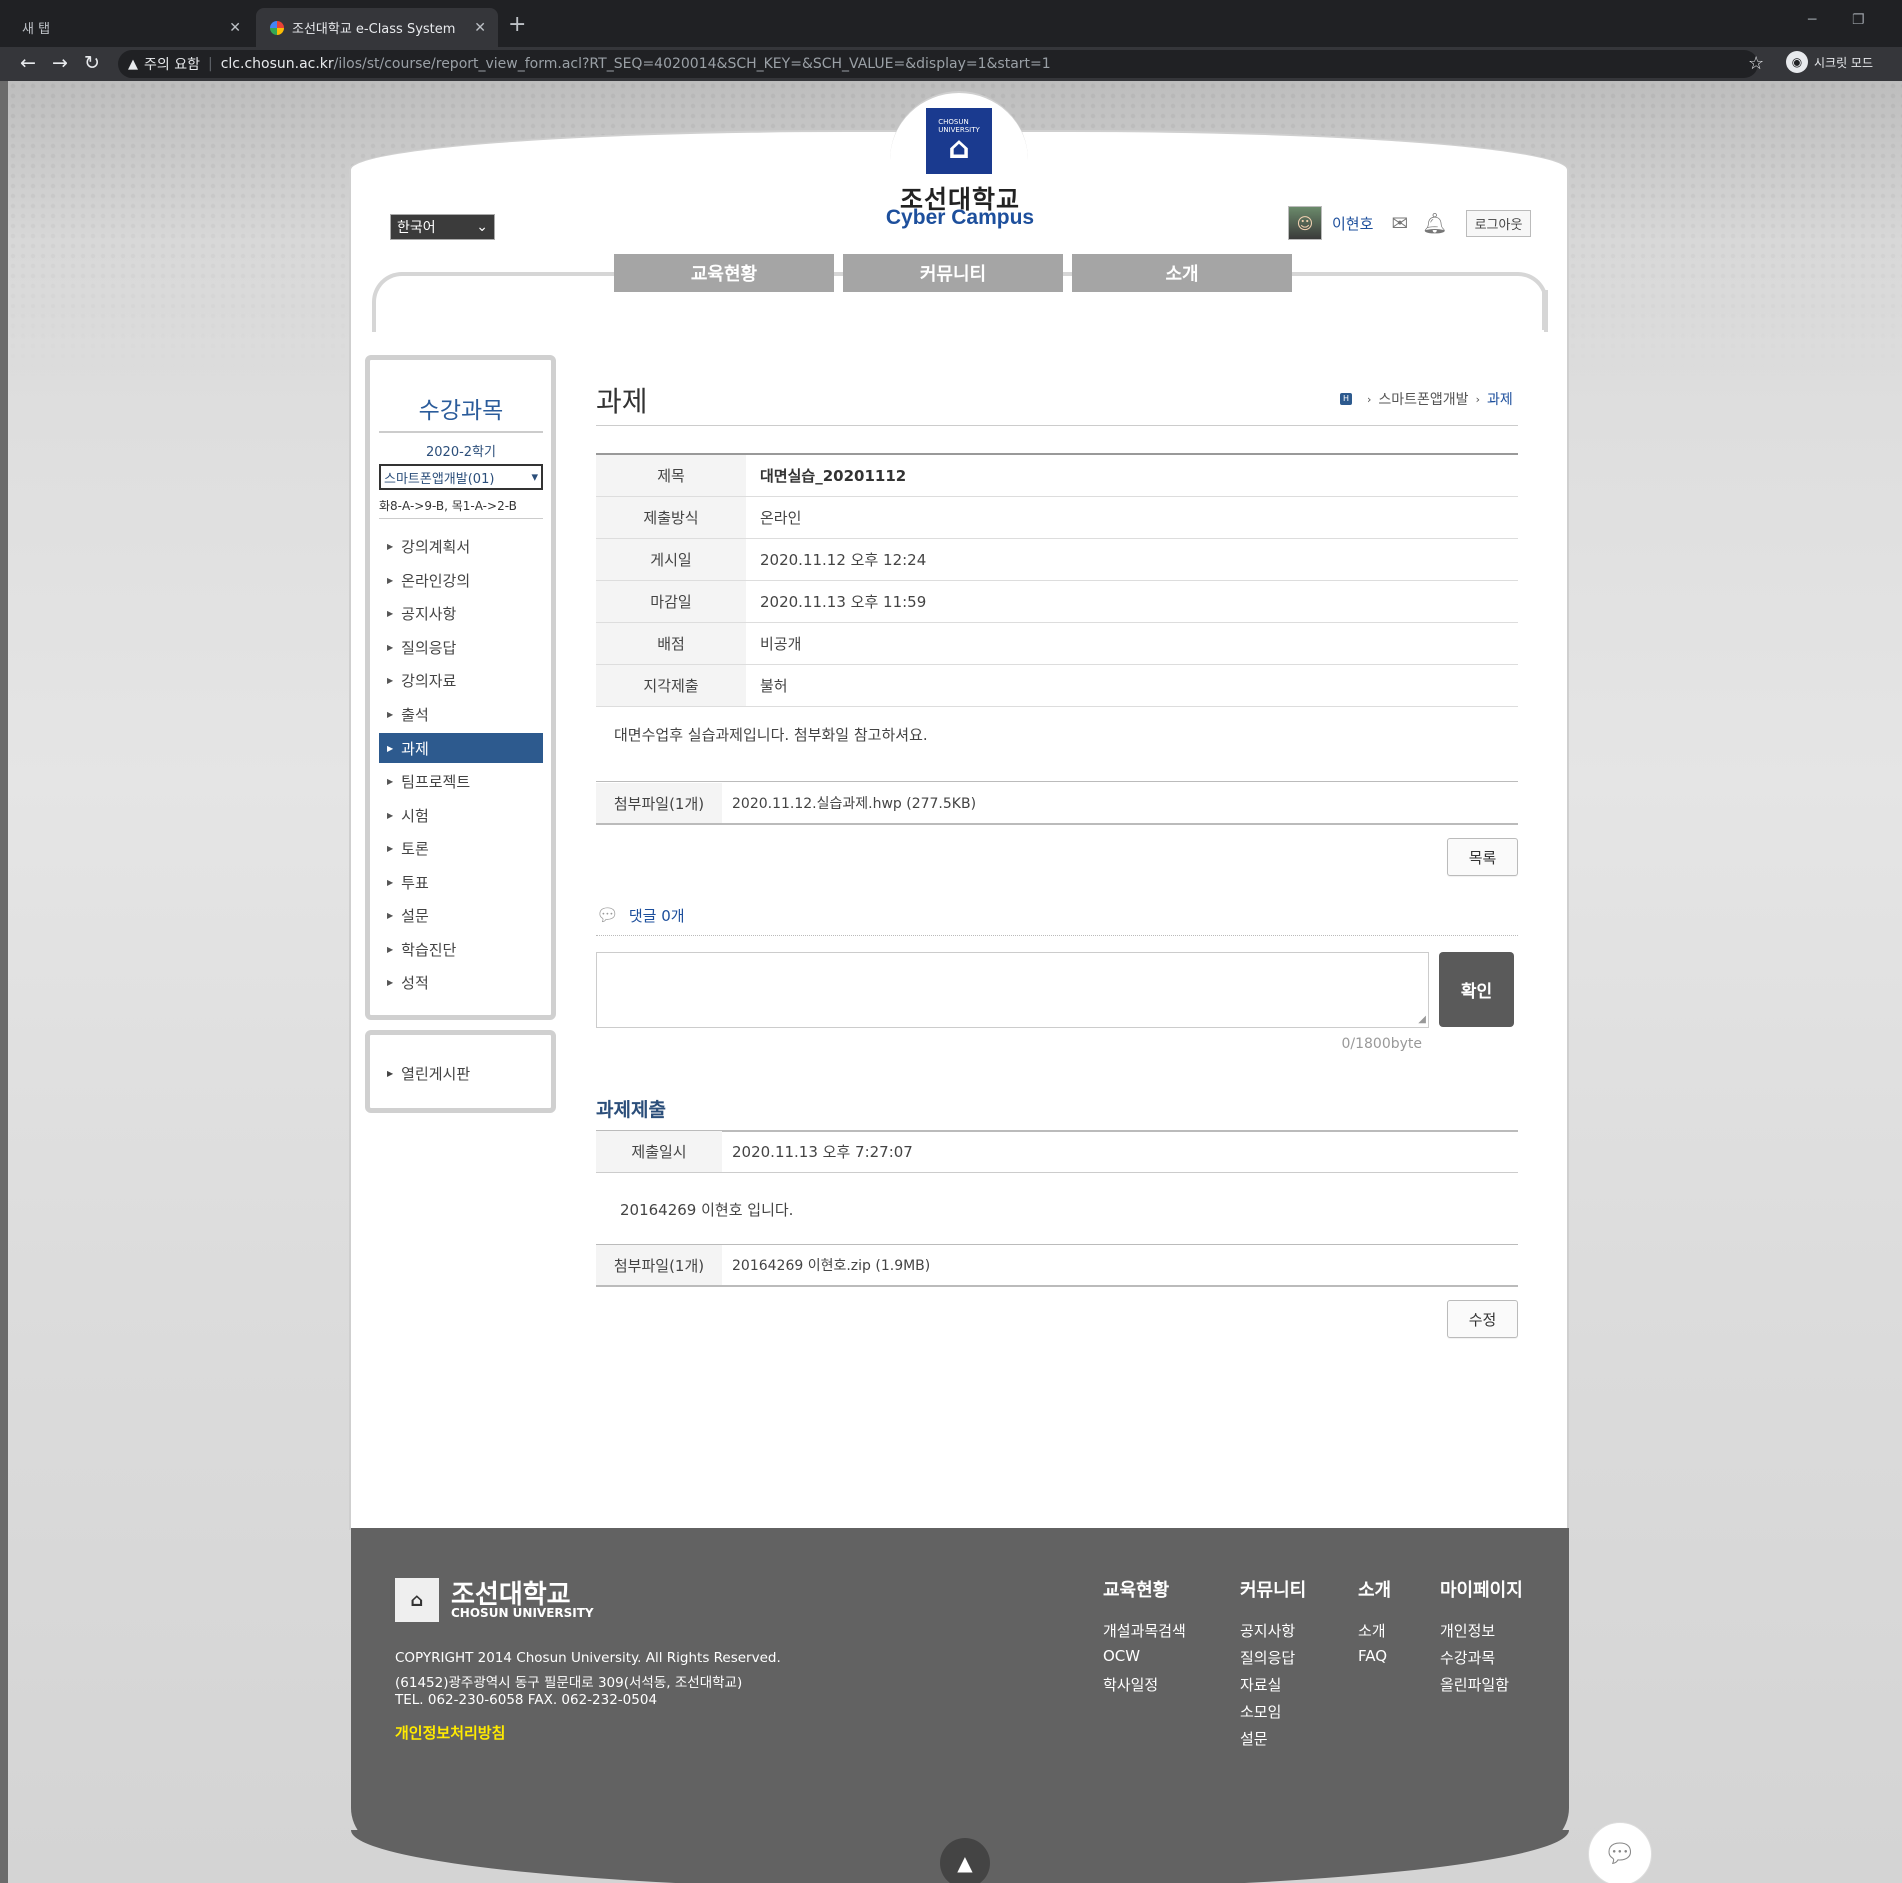 The height and width of the screenshot is (1883, 1902). Describe the element at coordinates (172, 65) in the screenshot. I see `security-label: 주의 요함` at that location.